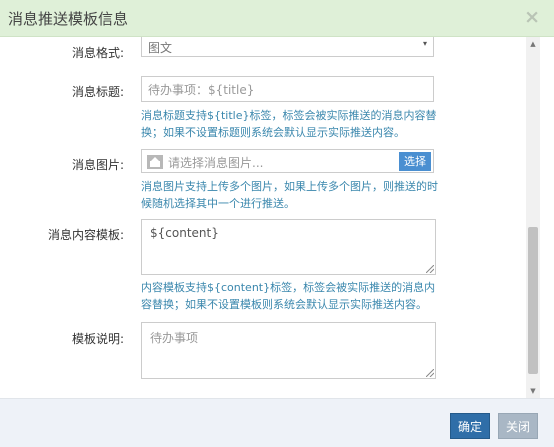 This screenshot has width=554, height=447. What do you see at coordinates (97, 165) in the screenshot?
I see `image-label: 消息图片:` at bounding box center [97, 165].